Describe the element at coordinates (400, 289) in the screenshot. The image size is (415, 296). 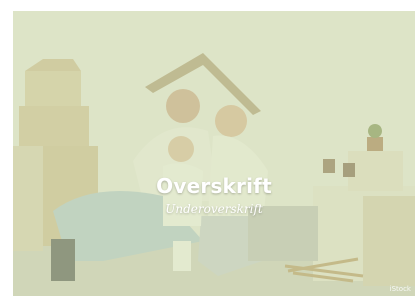
I see `image-credit: iStock` at that location.